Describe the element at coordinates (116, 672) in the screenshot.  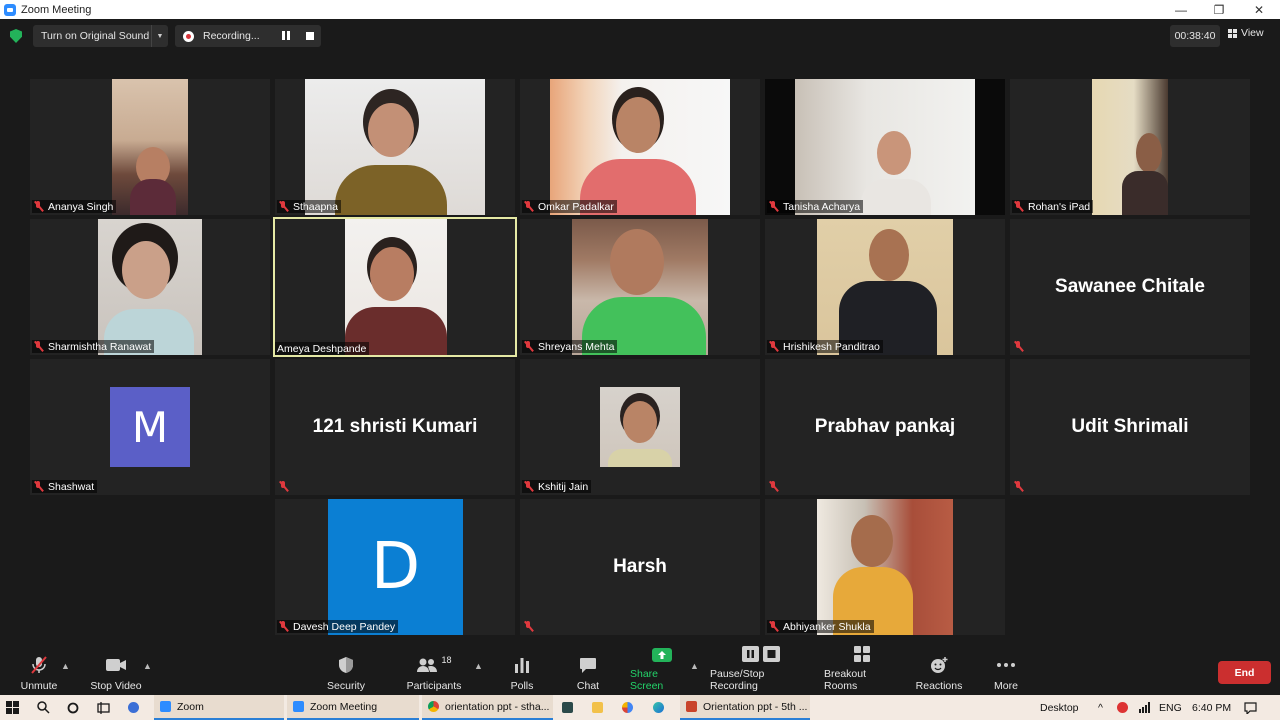
I see `stop-video-button: Stop Video` at that location.